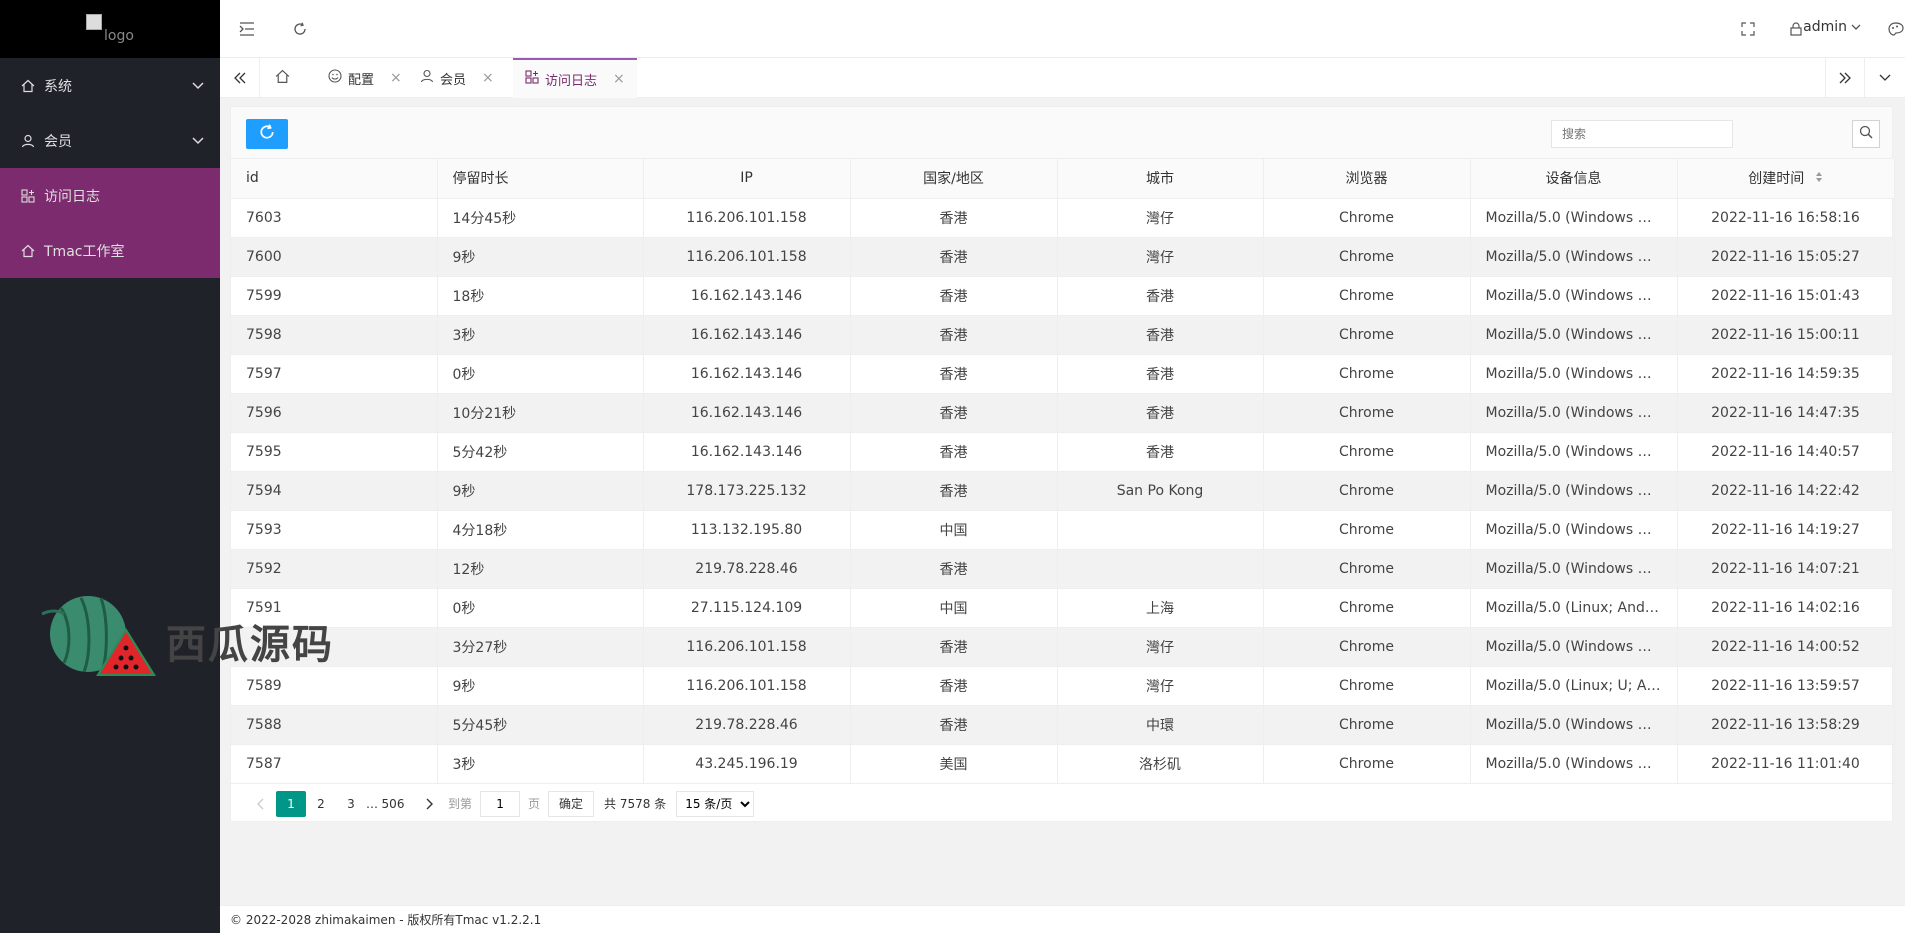  What do you see at coordinates (1160, 725) in the screenshot?
I see `cell-city: 中環` at bounding box center [1160, 725].